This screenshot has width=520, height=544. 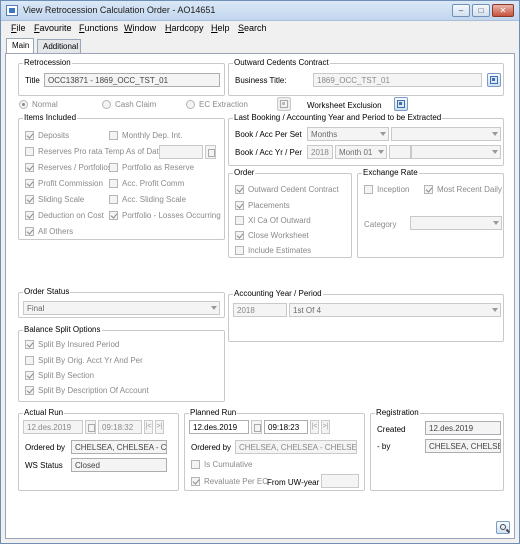 What do you see at coordinates (53, 427) in the screenshot?
I see `actual-run-date-field: 12.des.2019` at bounding box center [53, 427].